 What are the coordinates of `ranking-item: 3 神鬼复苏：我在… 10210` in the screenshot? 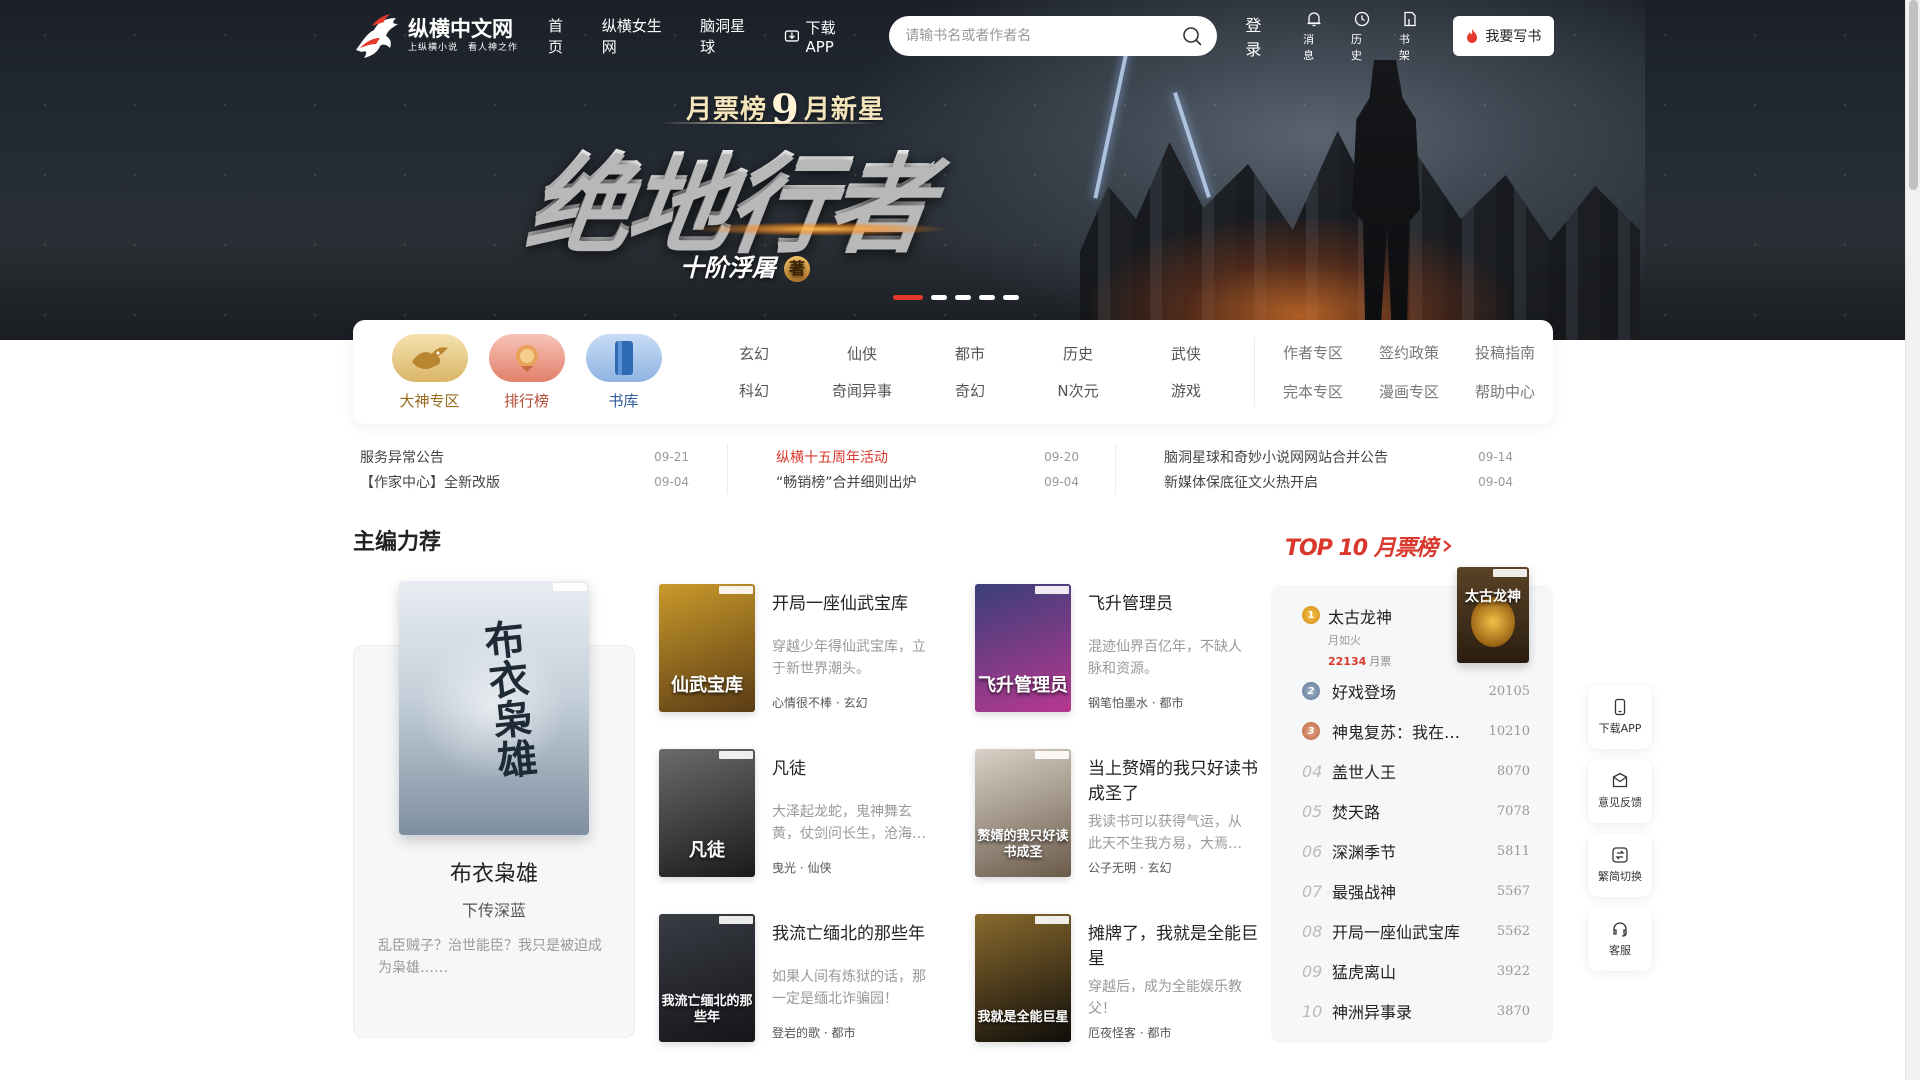 It's located at (1416, 731).